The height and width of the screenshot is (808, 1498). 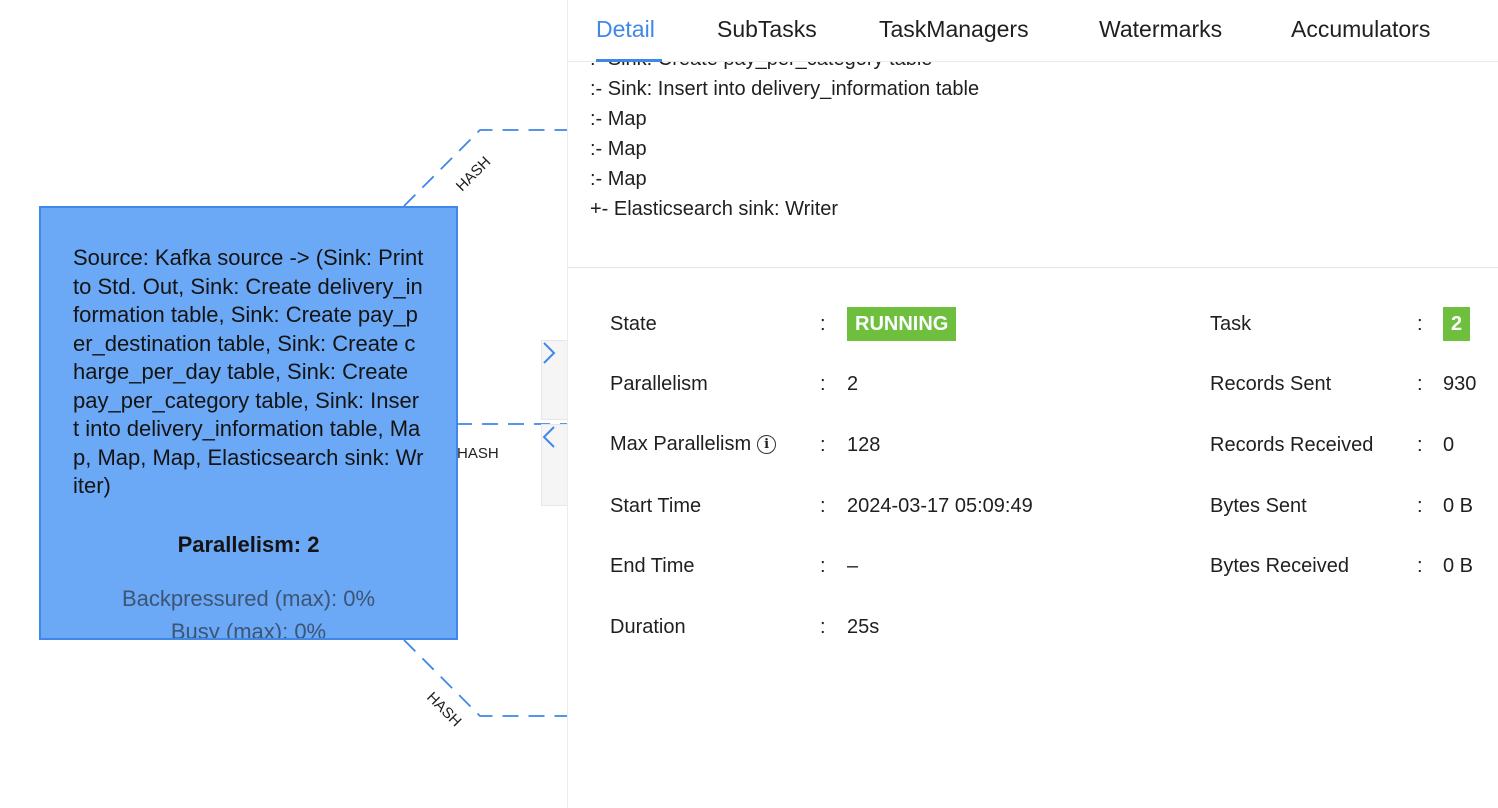 What do you see at coordinates (681, 444) in the screenshot?
I see `label-text: Max Parallelism` at bounding box center [681, 444].